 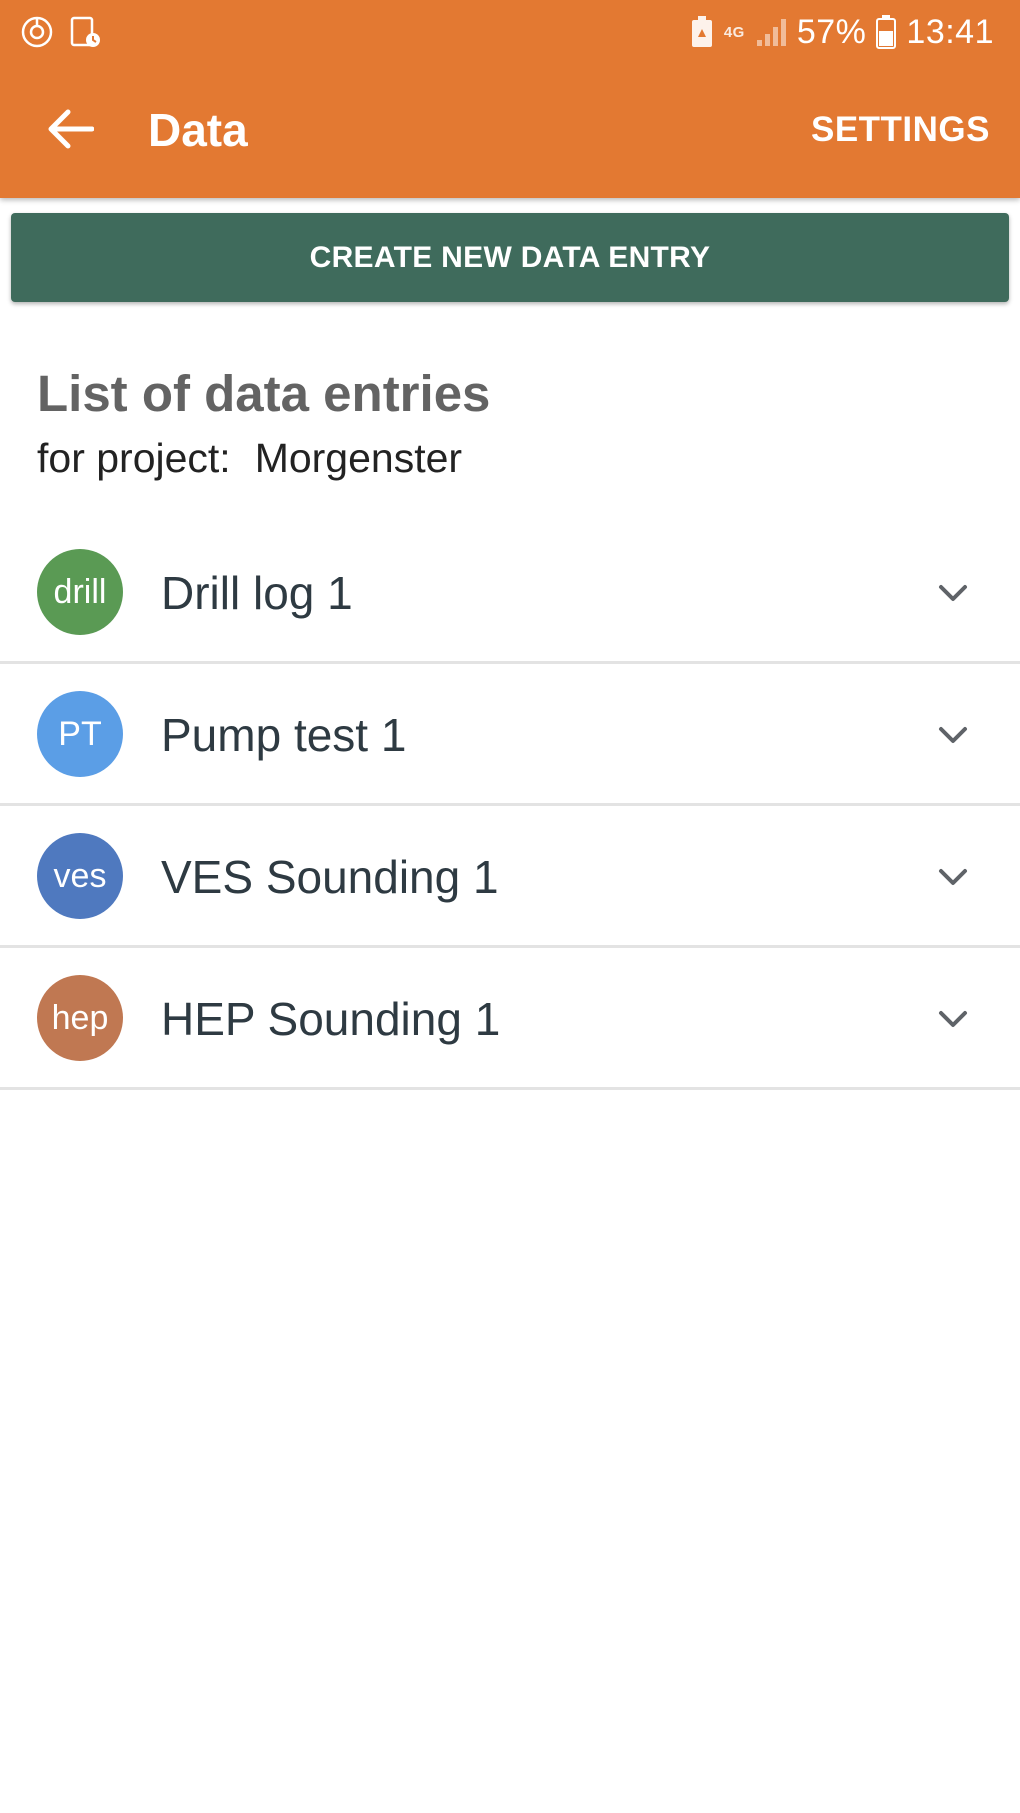 What do you see at coordinates (284, 735) in the screenshot?
I see `entry-label: Pump test 1` at bounding box center [284, 735].